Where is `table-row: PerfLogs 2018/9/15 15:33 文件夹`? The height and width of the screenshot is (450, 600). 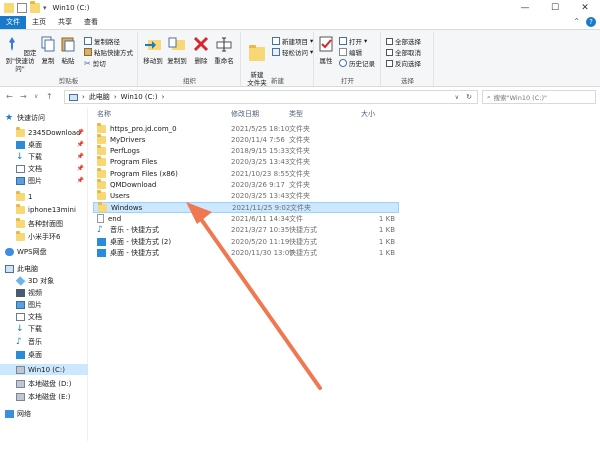
table-row: PerfLogs 2018/9/15 15:33 文件夹 is located at coordinates (246, 151).